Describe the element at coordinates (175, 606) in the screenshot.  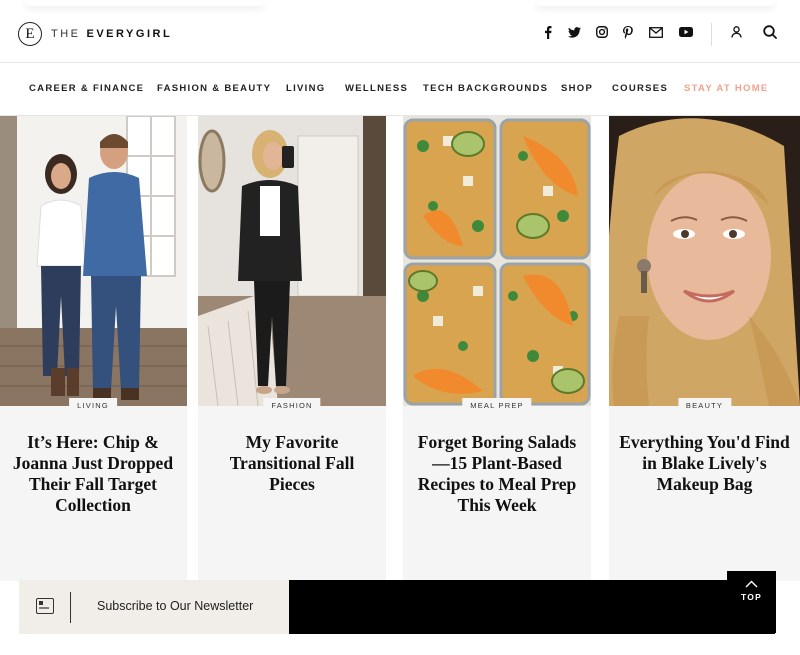
I see `newsletter-text: Subscribe to Our Newsletter` at that location.